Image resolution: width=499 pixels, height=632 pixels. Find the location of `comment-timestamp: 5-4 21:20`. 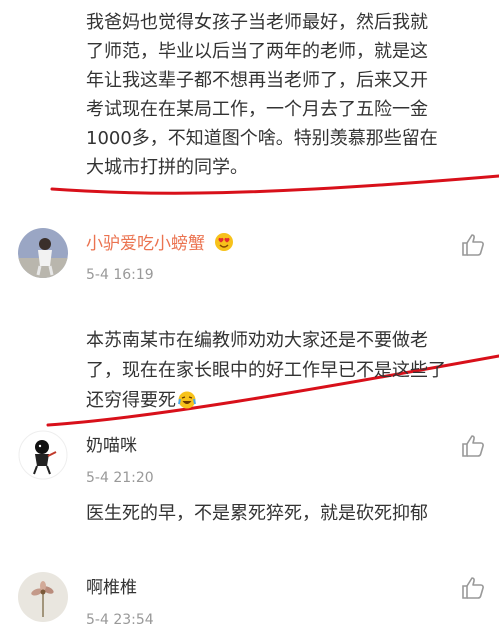

comment-timestamp: 5-4 21:20 is located at coordinates (120, 478).